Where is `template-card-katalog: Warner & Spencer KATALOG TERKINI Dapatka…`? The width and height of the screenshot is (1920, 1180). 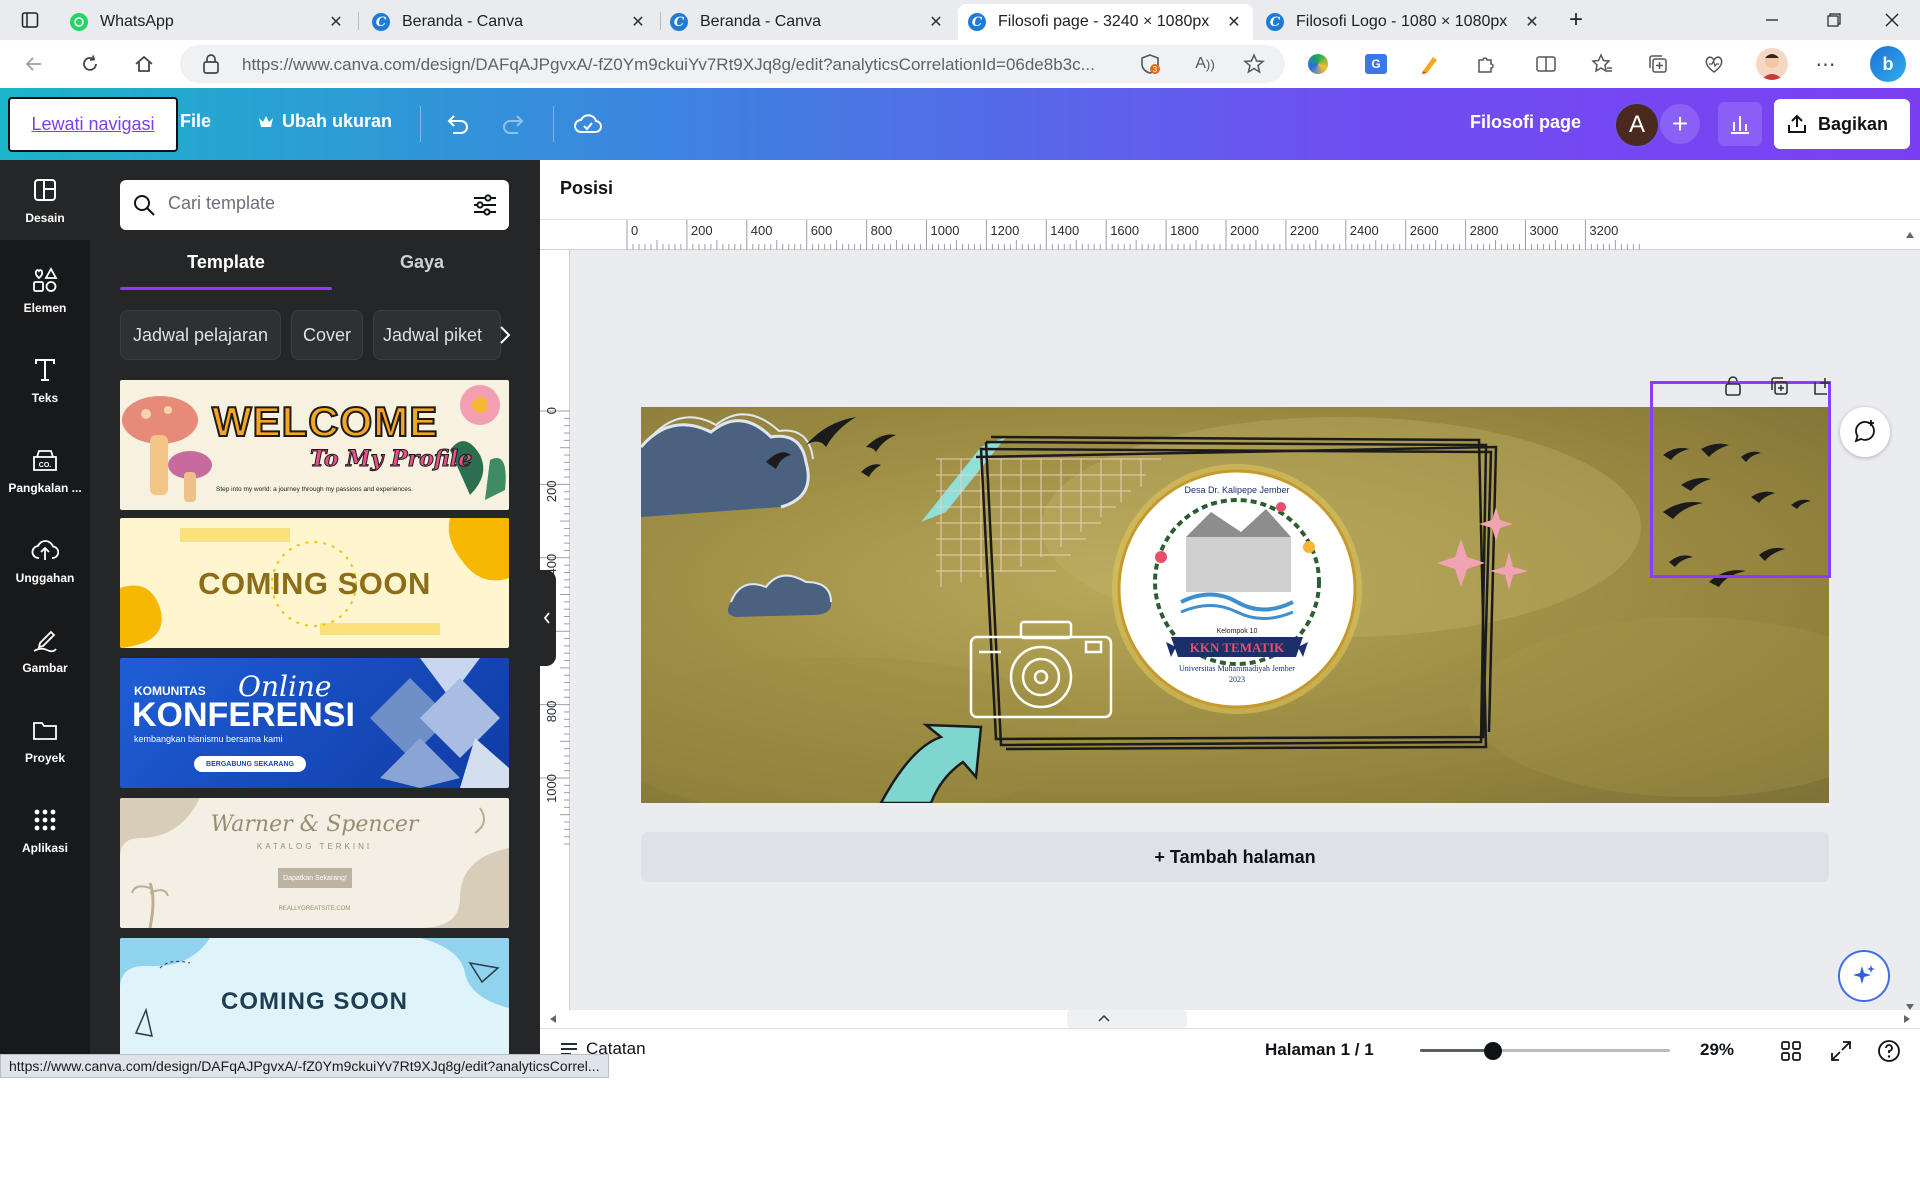 template-card-katalog: Warner & Spencer KATALOG TERKINI Dapatka… is located at coordinates (314, 863).